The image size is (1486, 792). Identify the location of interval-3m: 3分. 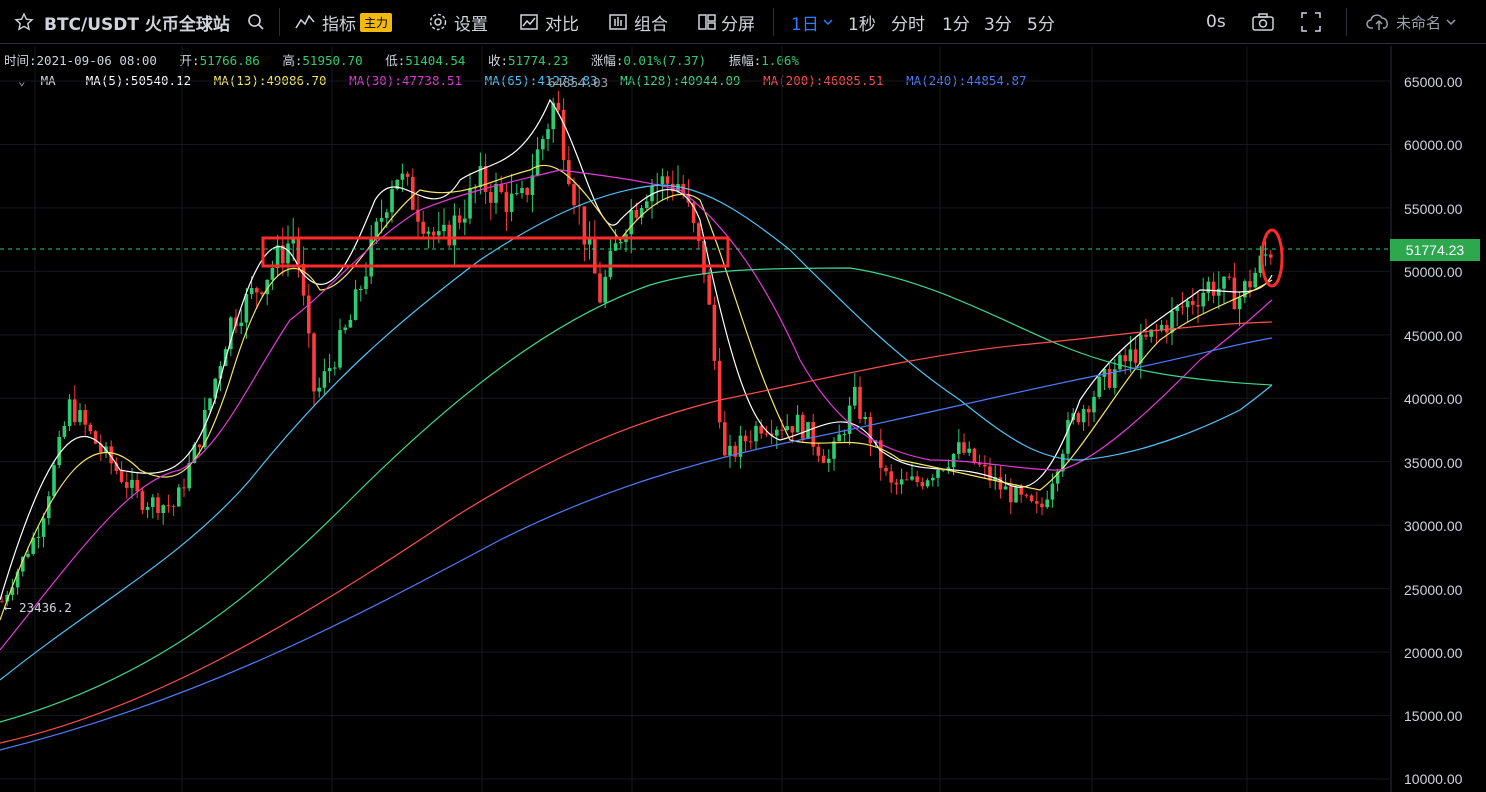
(998, 22).